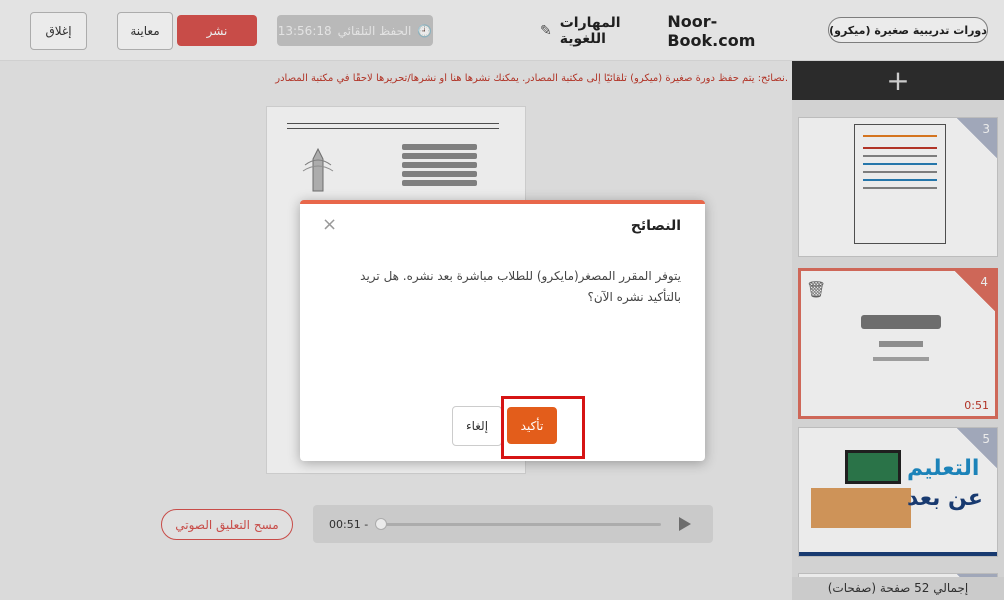  I want to click on cancel-button: إلغاء, so click(477, 426).